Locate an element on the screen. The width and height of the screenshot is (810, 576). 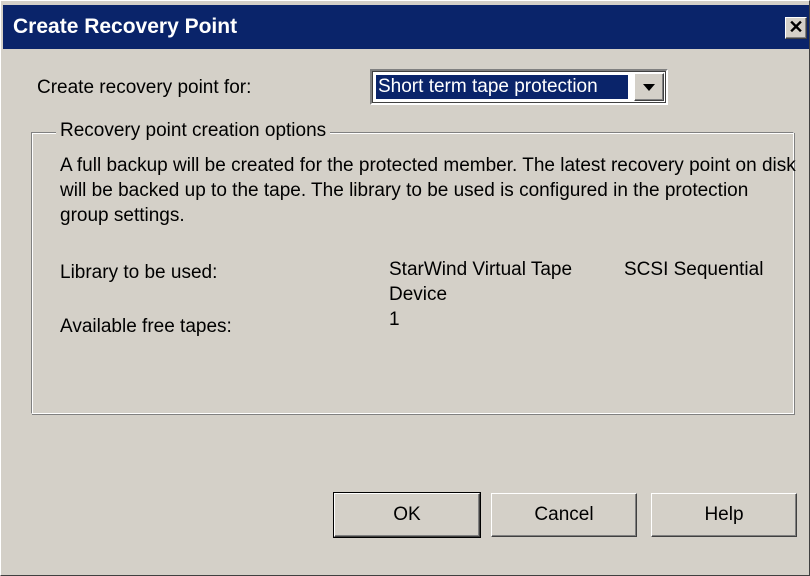
free-tapes-value: 1 is located at coordinates (394, 319).